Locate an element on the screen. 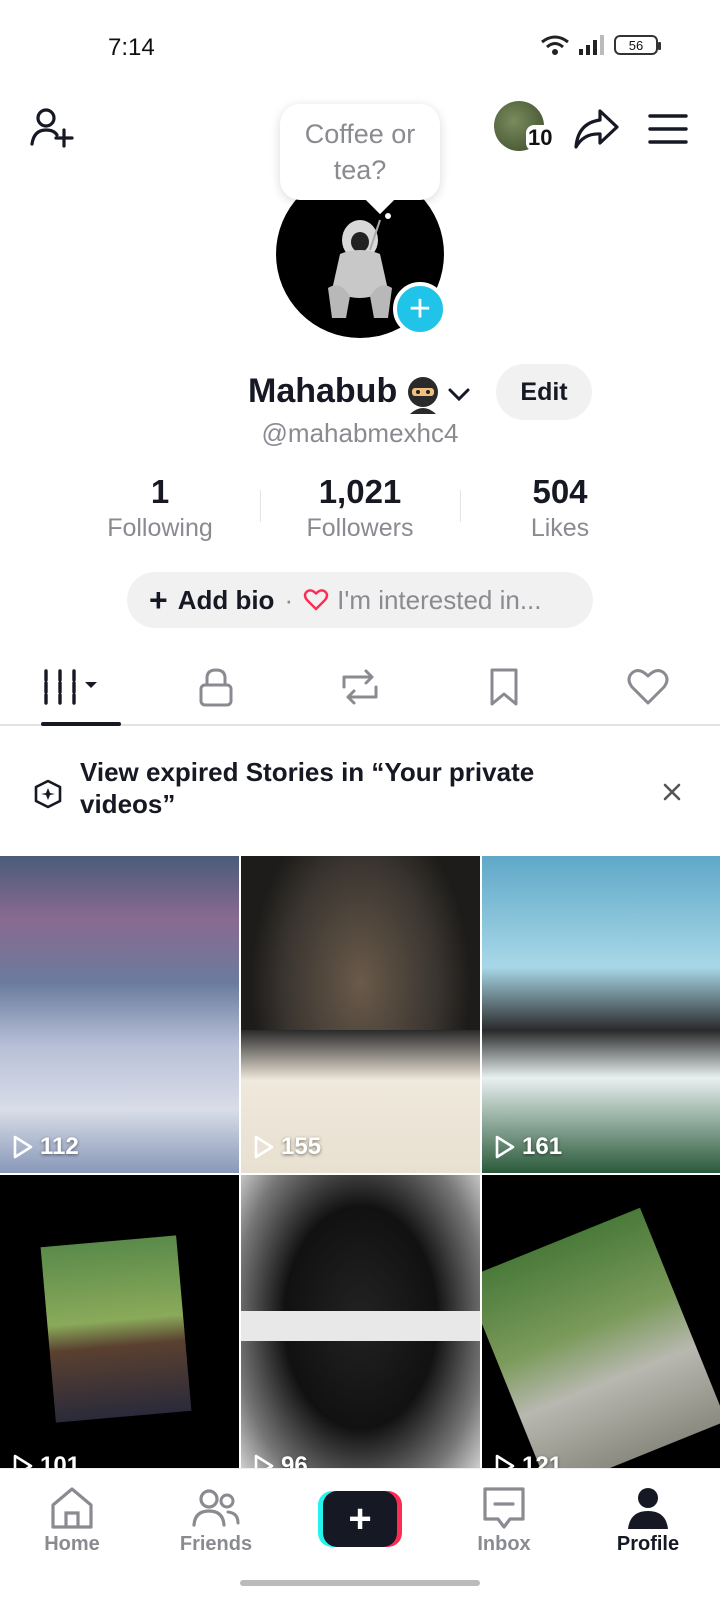 Image resolution: width=720 pixels, height=1600 pixels. add-story-button: + is located at coordinates (420, 309).